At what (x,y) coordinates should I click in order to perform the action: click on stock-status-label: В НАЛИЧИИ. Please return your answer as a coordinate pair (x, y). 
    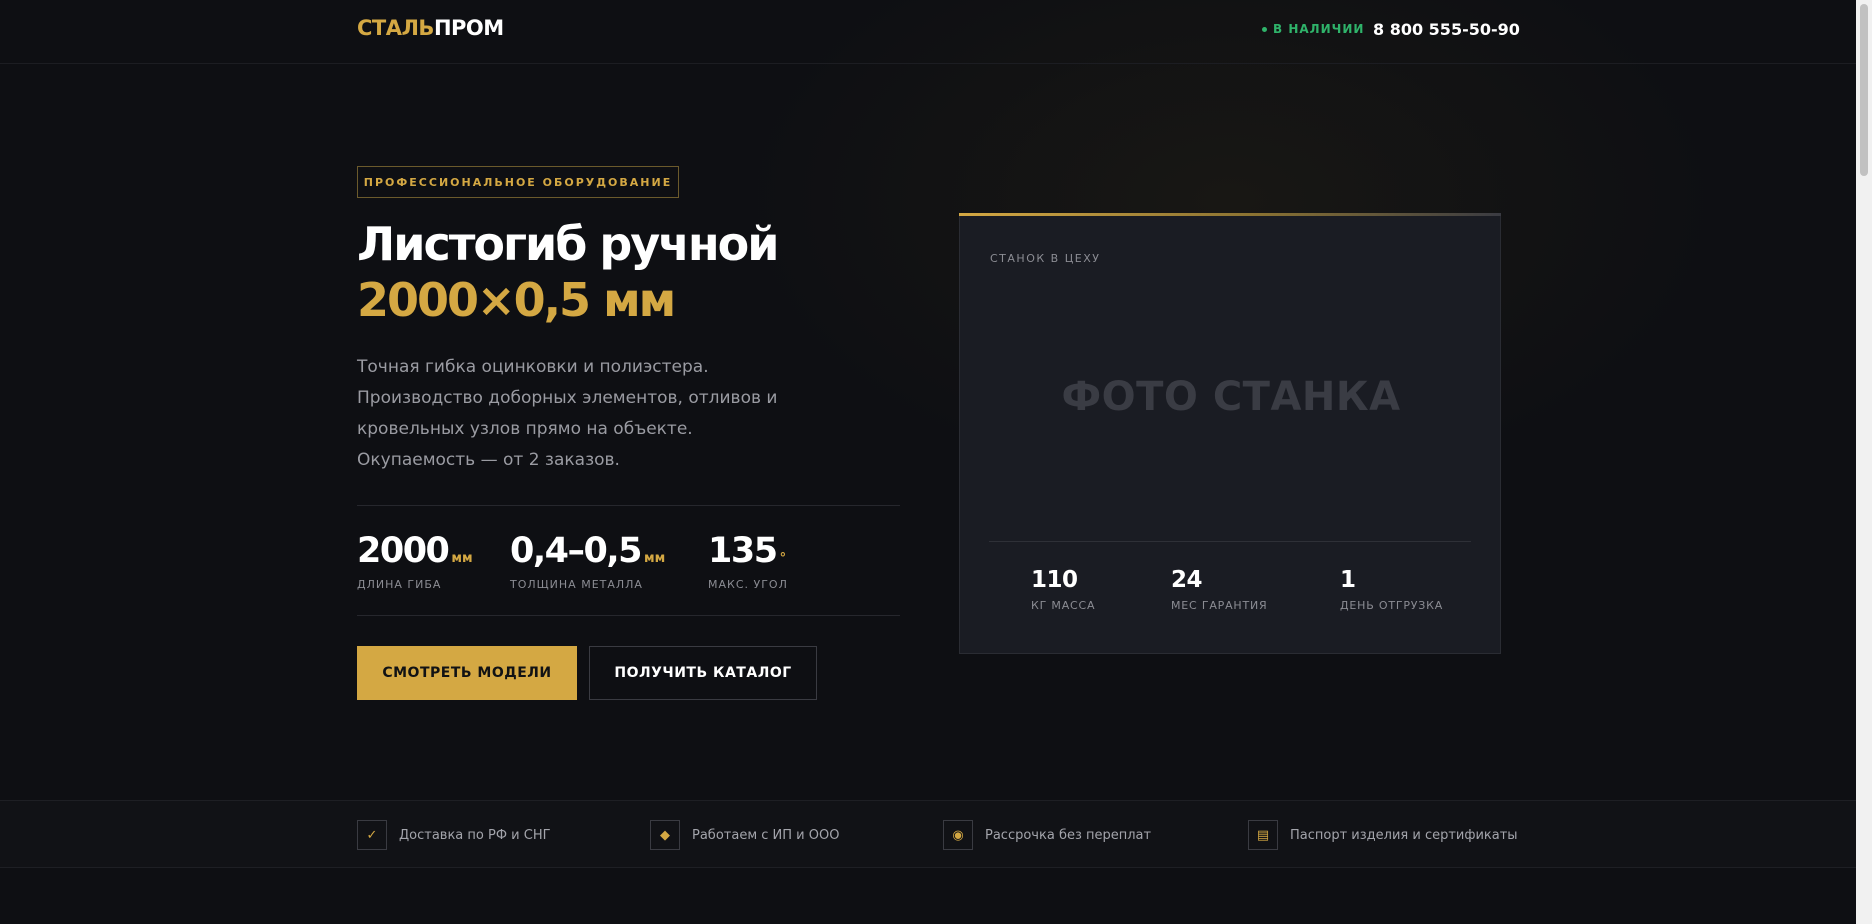
    Looking at the image, I should click on (1319, 29).